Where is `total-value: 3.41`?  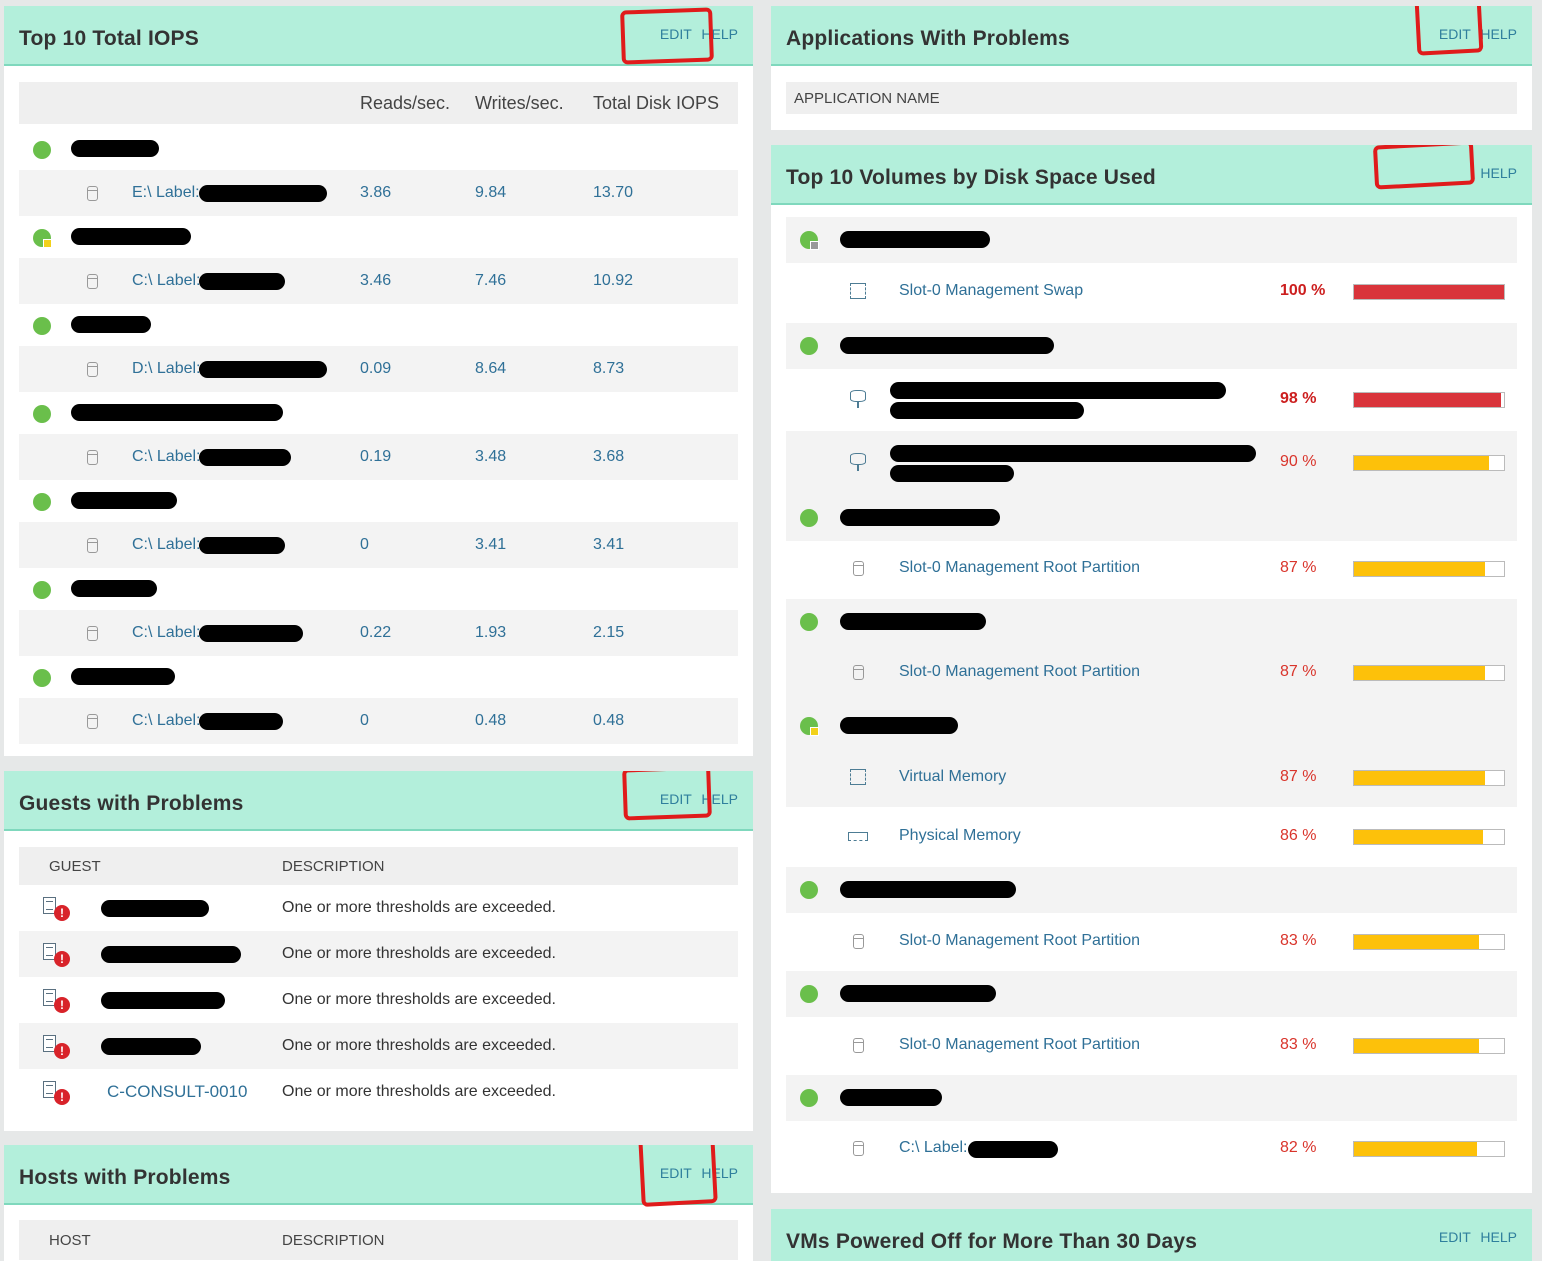
total-value: 3.41 is located at coordinates (609, 544).